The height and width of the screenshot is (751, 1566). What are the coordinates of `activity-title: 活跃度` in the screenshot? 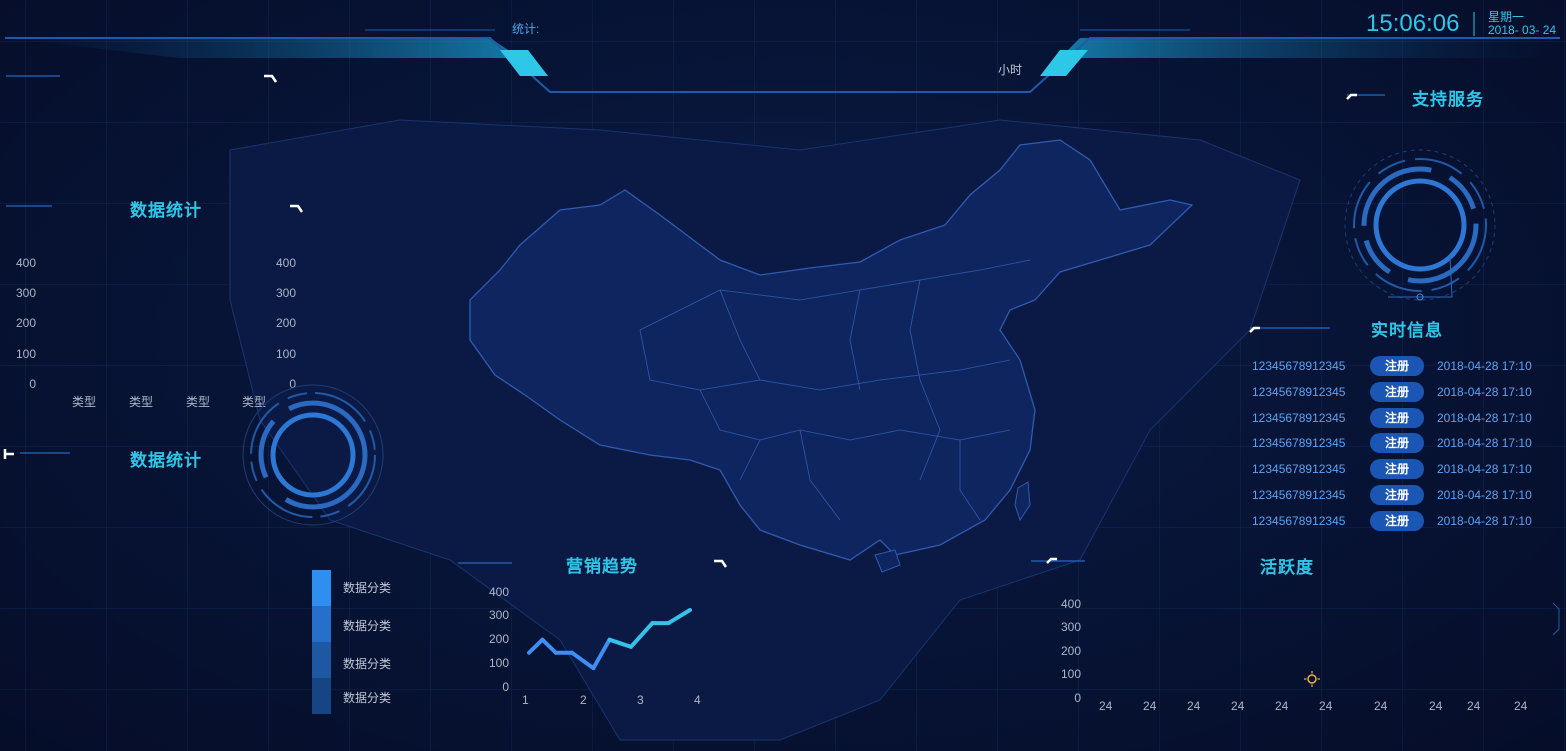 It's located at (1287, 567).